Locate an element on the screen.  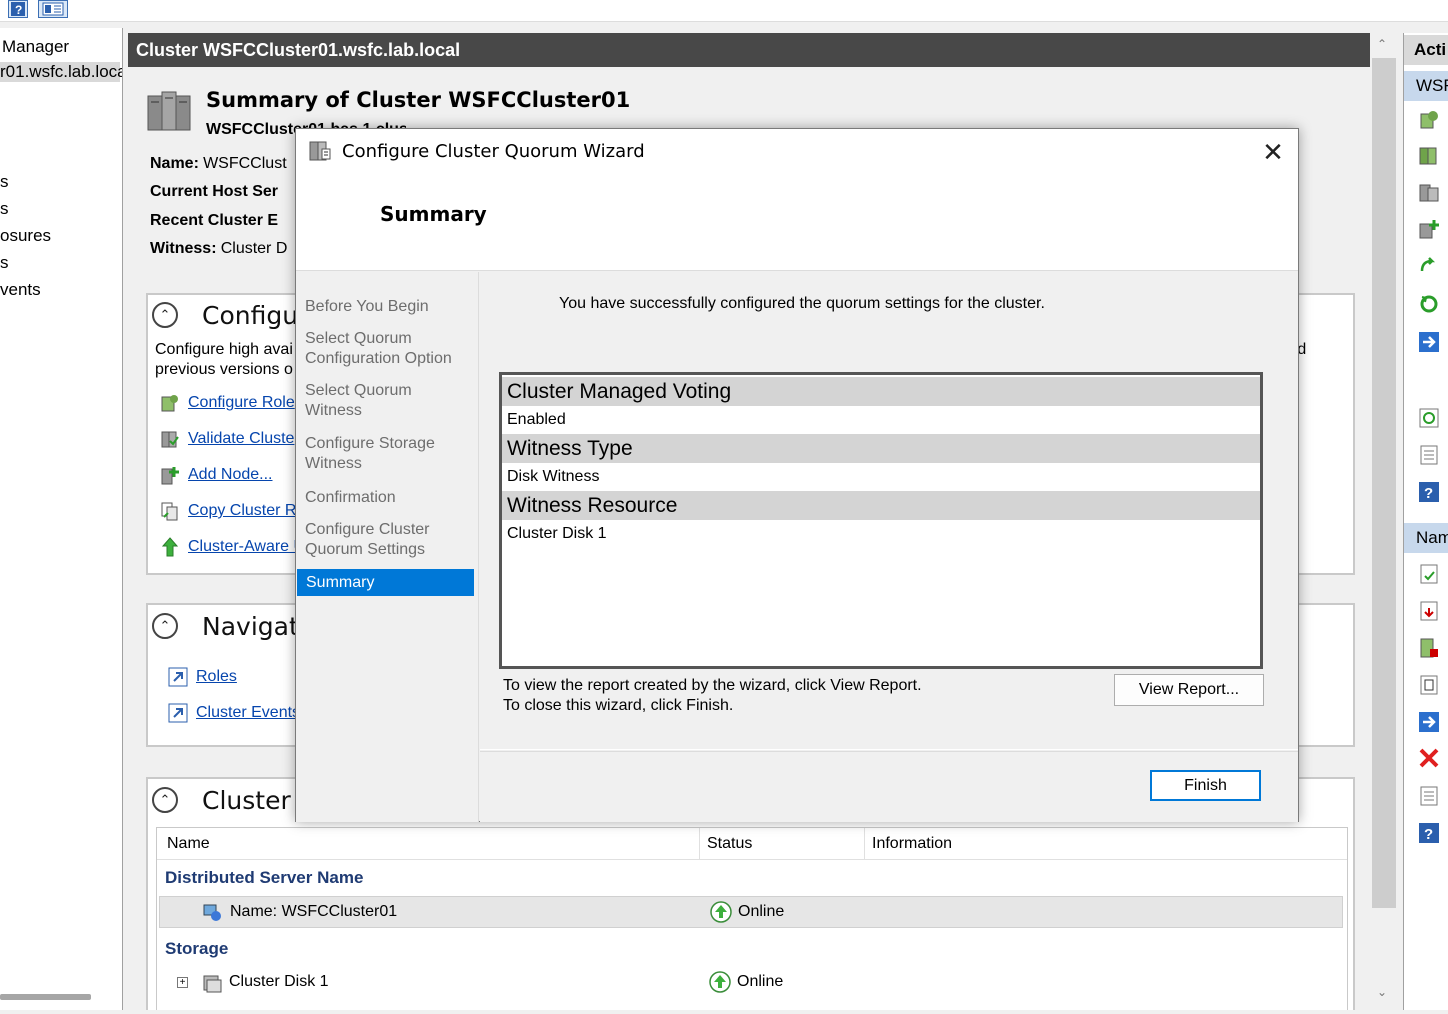
column-information: Information is located at coordinates (912, 844).